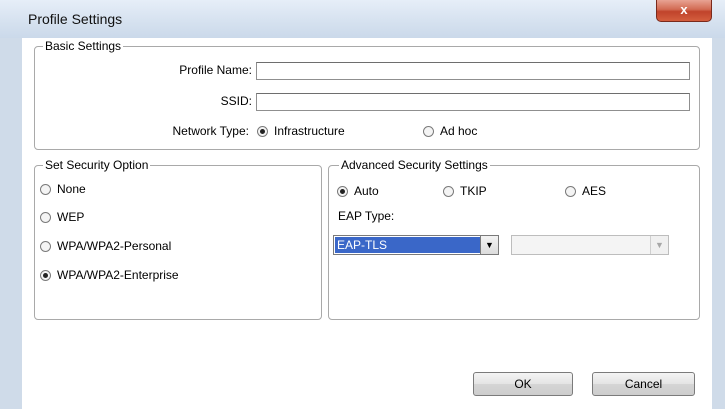 This screenshot has width=725, height=409. What do you see at coordinates (366, 191) in the screenshot?
I see `radio-cipher-auto-label: Auto` at bounding box center [366, 191].